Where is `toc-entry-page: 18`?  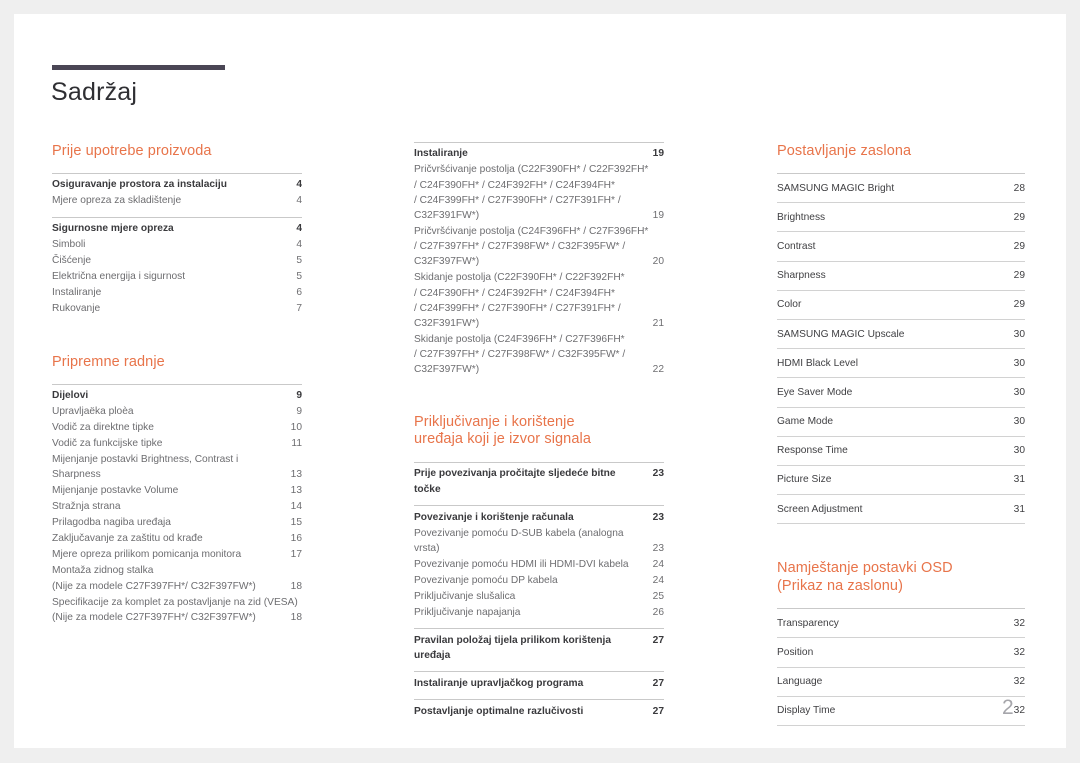
toc-entry-page: 18 is located at coordinates (296, 617).